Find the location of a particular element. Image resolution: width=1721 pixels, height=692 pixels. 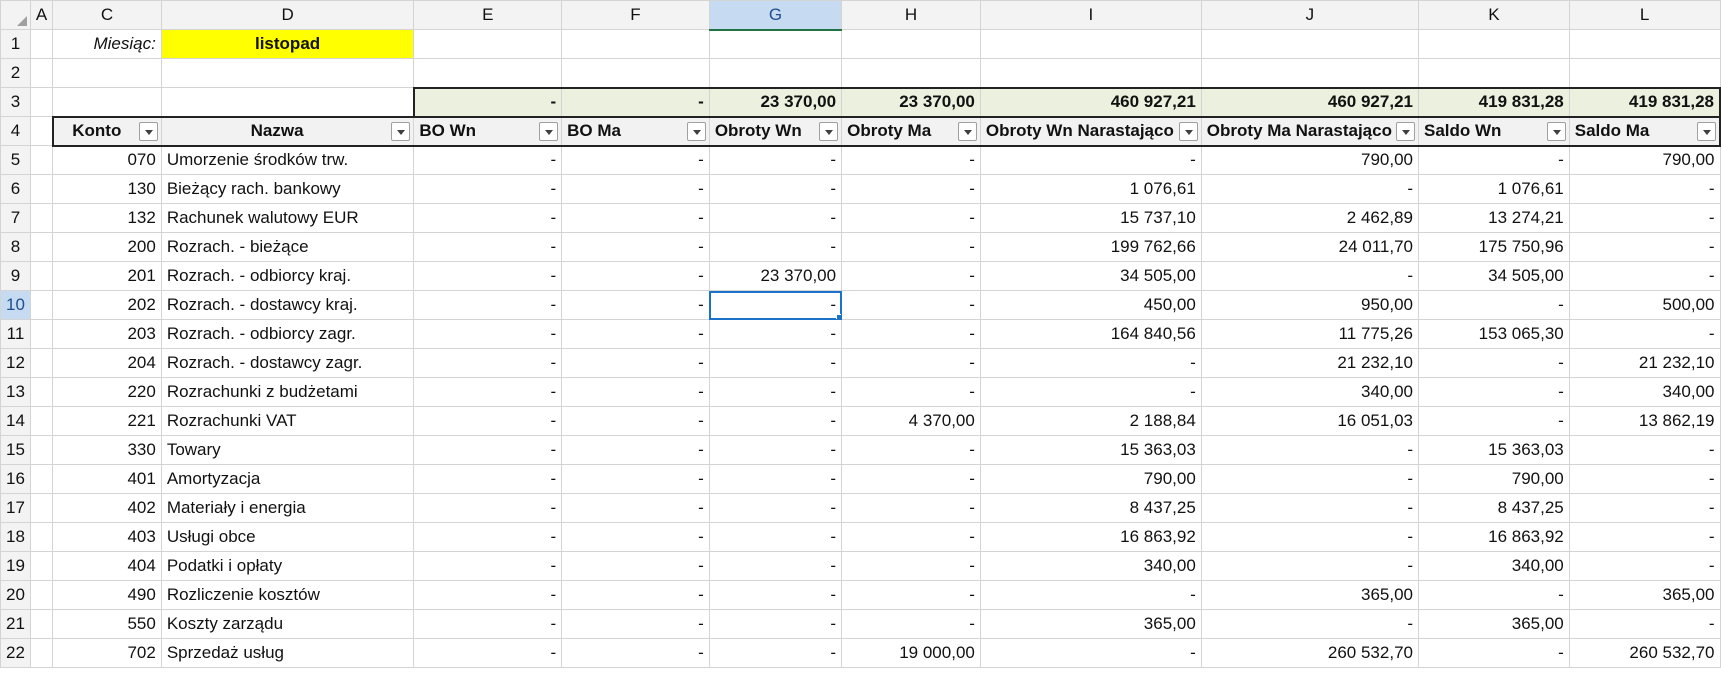

table-cell: Rozrach. - odbiorcy zagr. is located at coordinates (287, 334).